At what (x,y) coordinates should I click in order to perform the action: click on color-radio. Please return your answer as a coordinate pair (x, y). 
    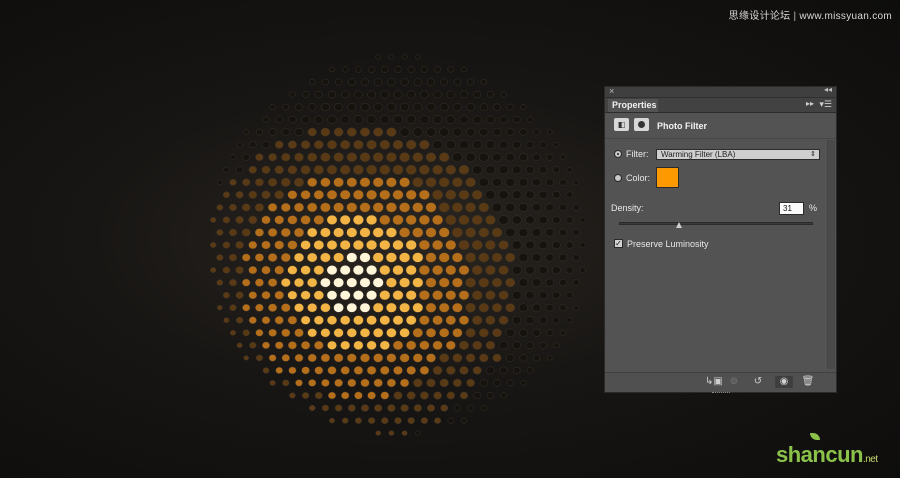
    Looking at the image, I should click on (618, 178).